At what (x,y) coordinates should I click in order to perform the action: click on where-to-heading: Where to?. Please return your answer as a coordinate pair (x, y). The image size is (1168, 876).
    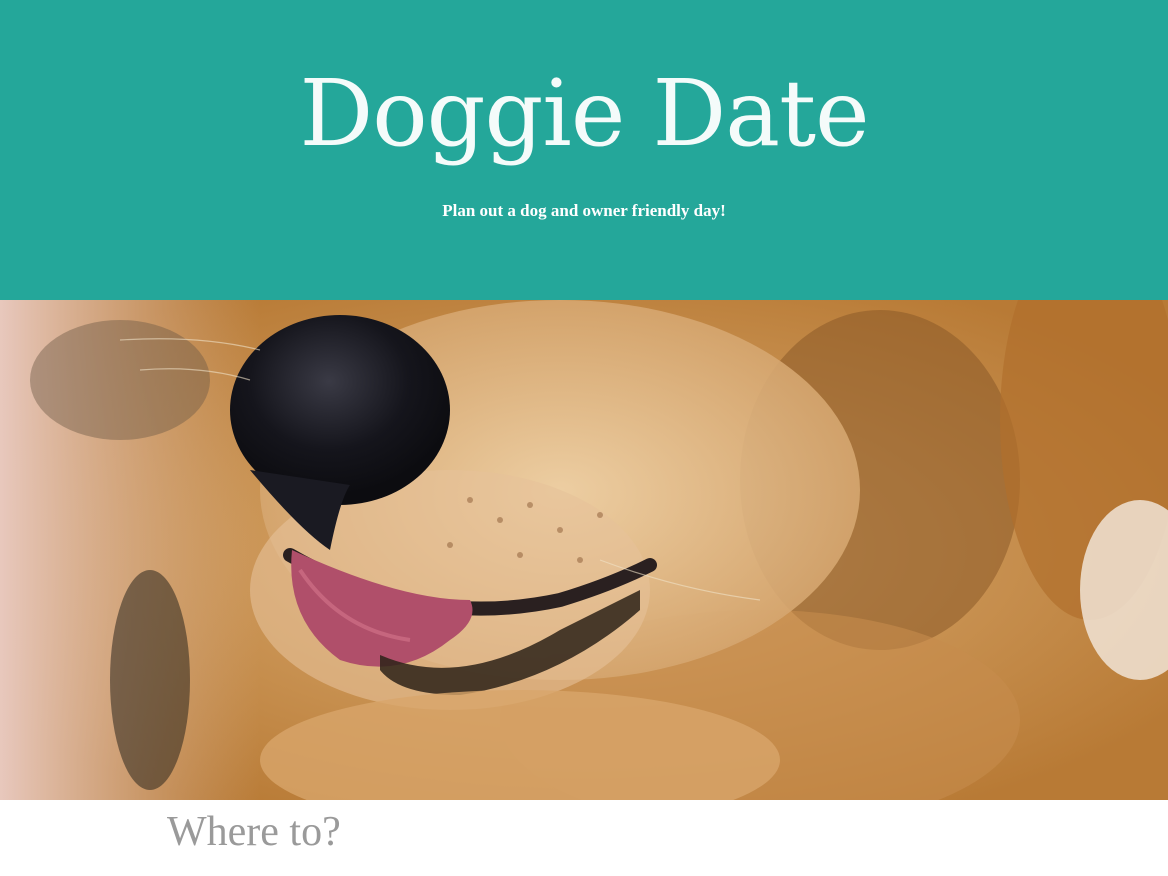
    Looking at the image, I should click on (254, 832).